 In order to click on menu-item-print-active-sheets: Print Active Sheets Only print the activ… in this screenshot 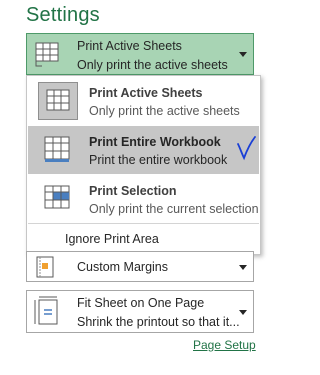, I will do `click(143, 101)`.